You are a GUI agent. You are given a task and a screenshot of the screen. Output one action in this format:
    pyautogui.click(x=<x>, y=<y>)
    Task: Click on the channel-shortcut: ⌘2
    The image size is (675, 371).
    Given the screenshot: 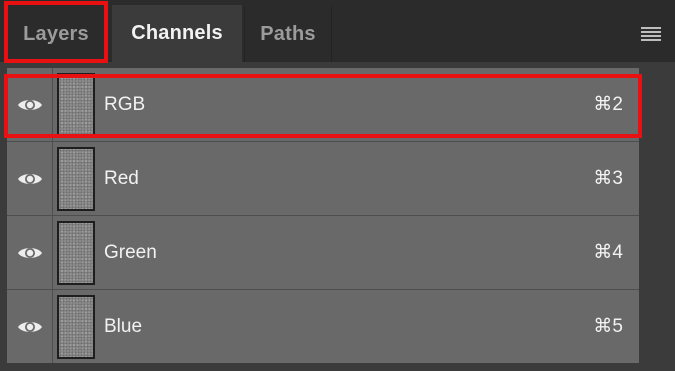 What is the action you would take?
    pyautogui.click(x=608, y=104)
    